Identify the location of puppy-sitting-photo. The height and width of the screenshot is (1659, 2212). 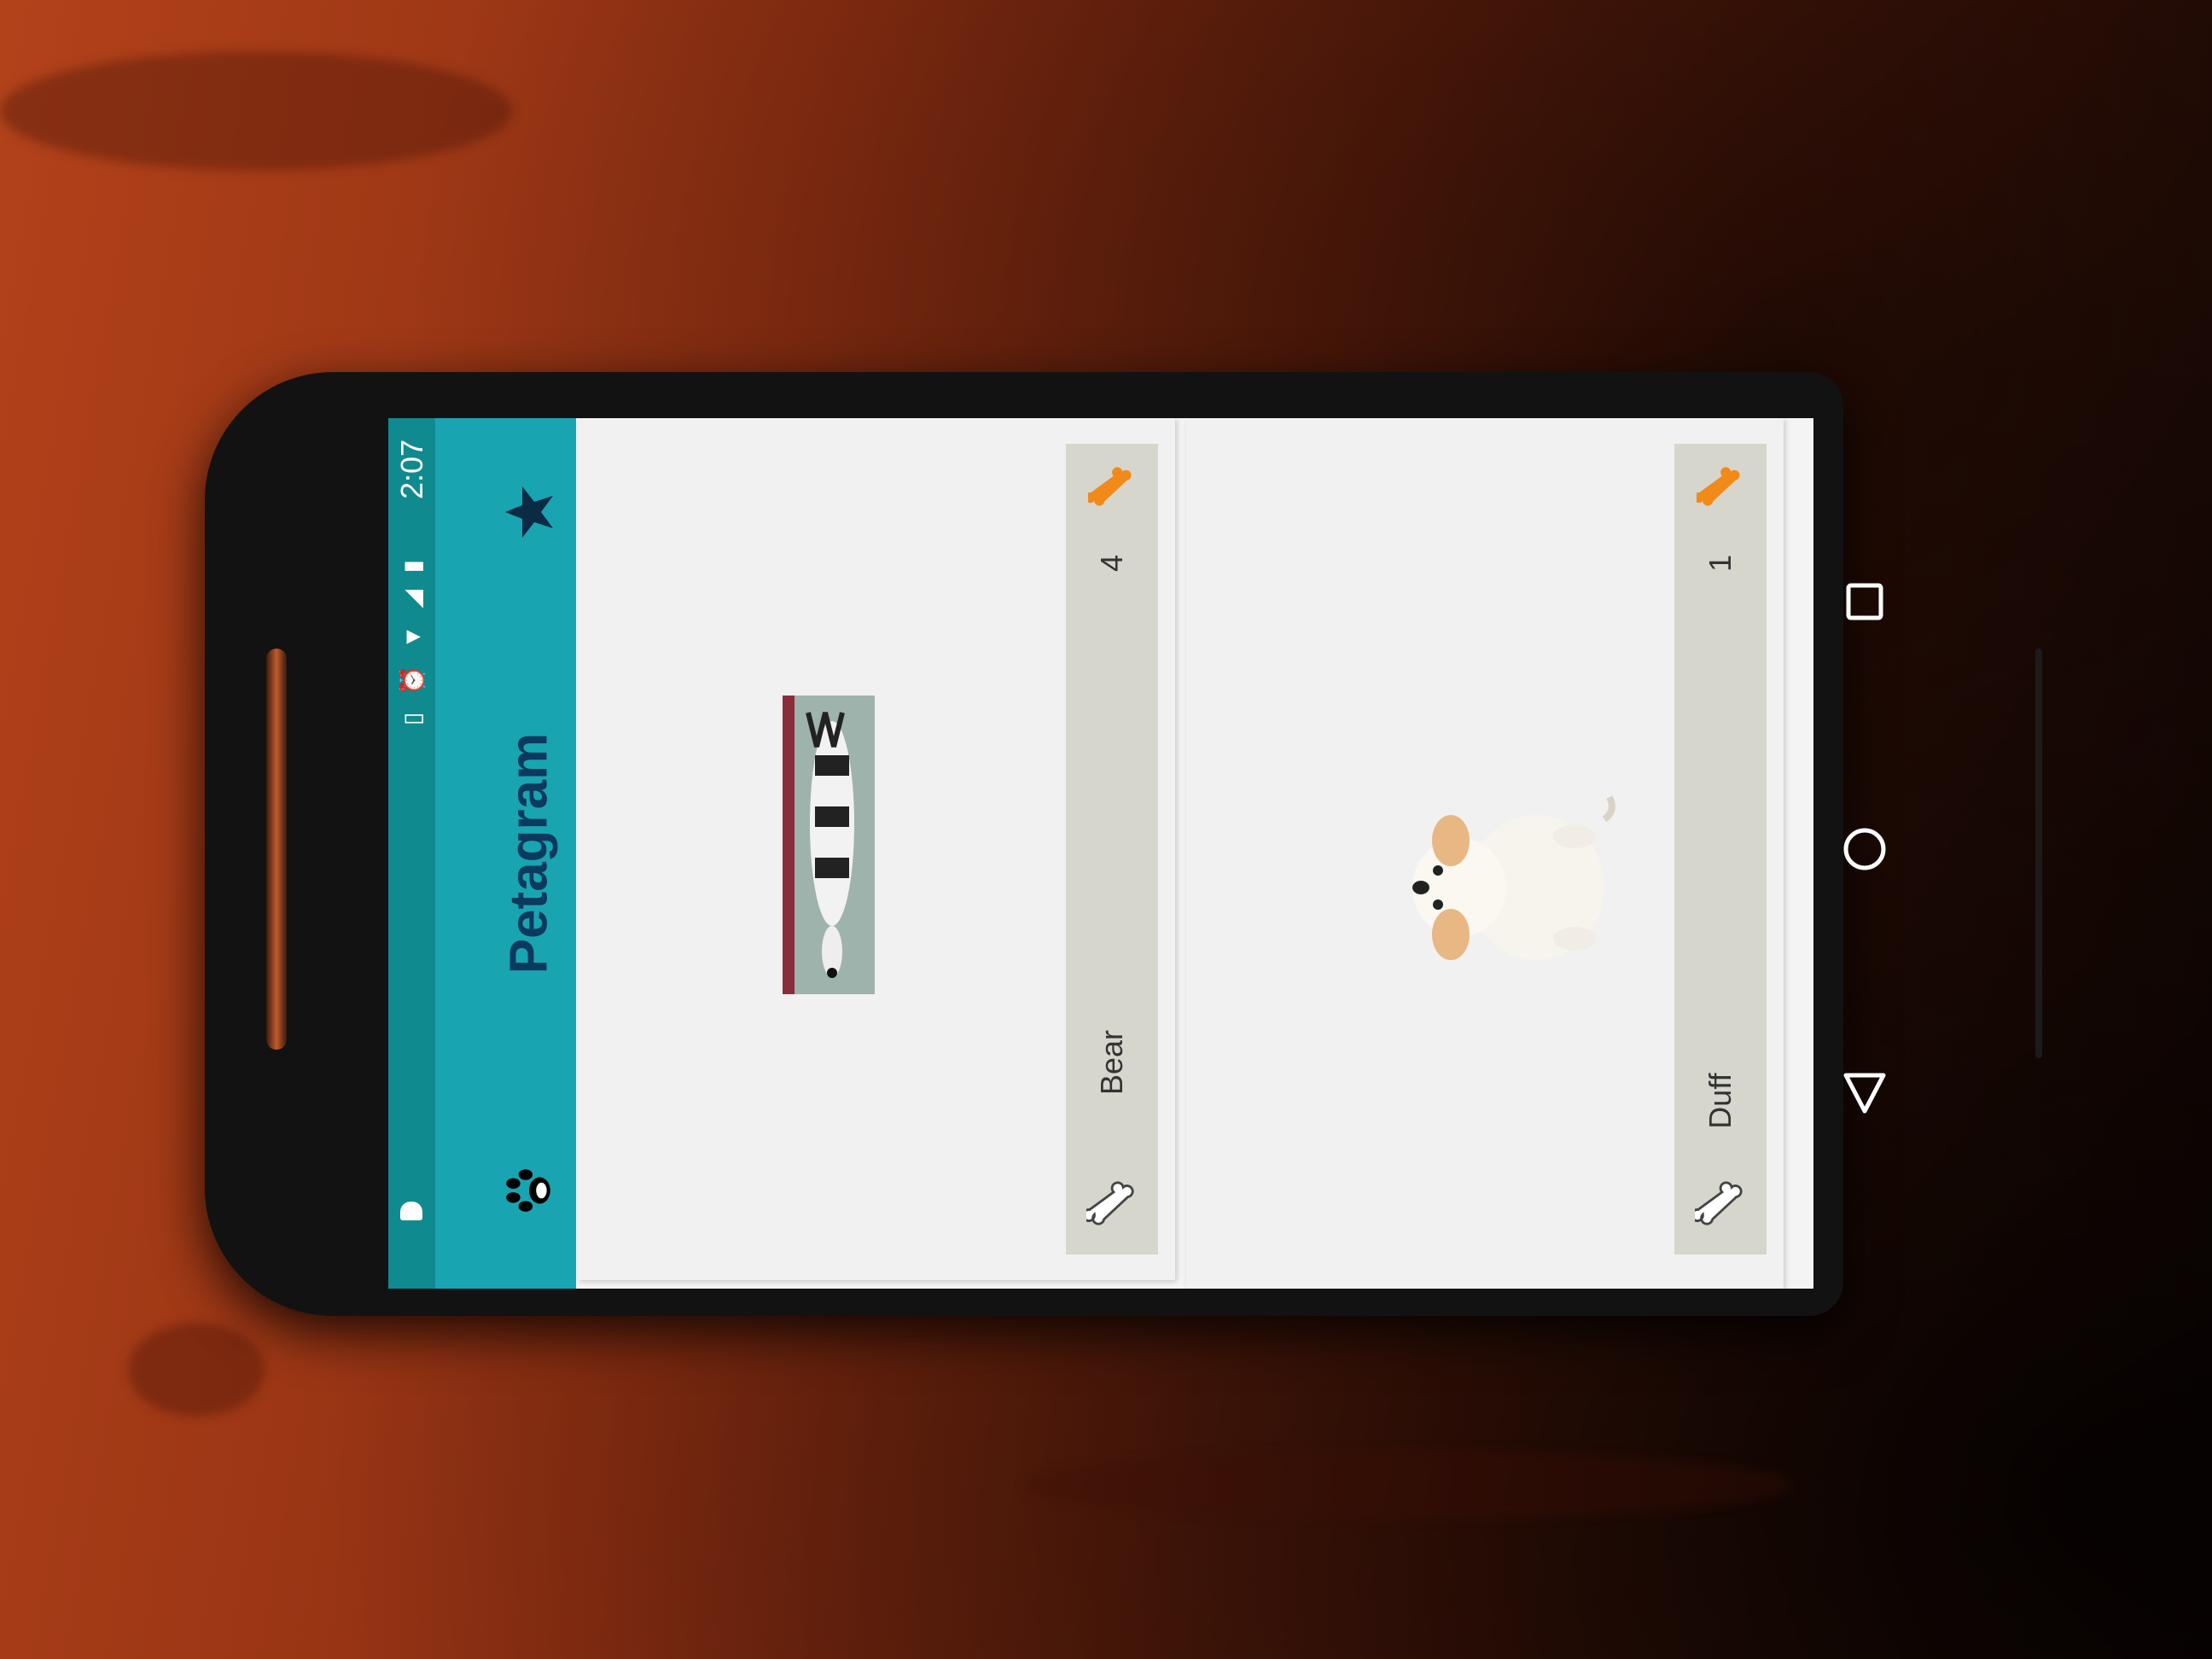
(1493, 879).